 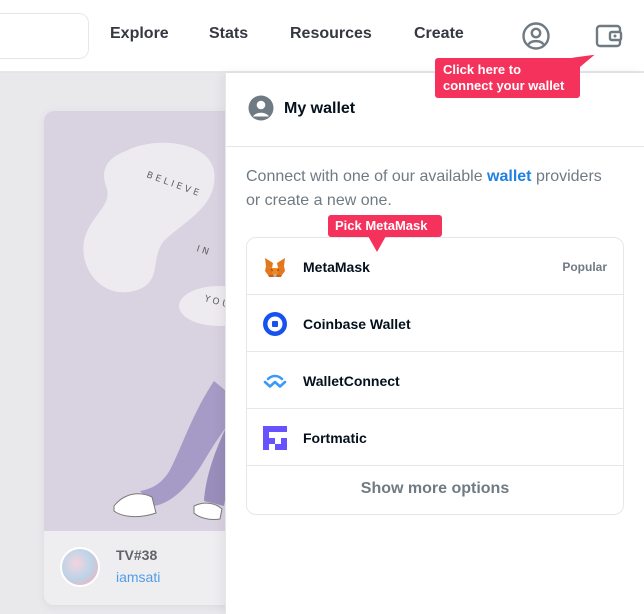 I want to click on connect-wallet-tooltip: Click here to connect your wallet, so click(x=507, y=78).